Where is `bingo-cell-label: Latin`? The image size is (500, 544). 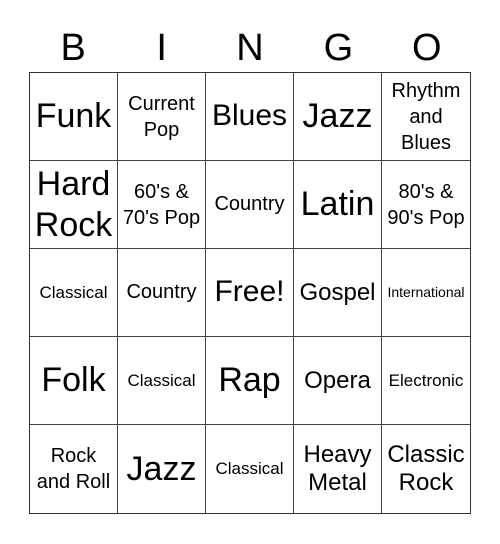
bingo-cell-label: Latin is located at coordinates (337, 204).